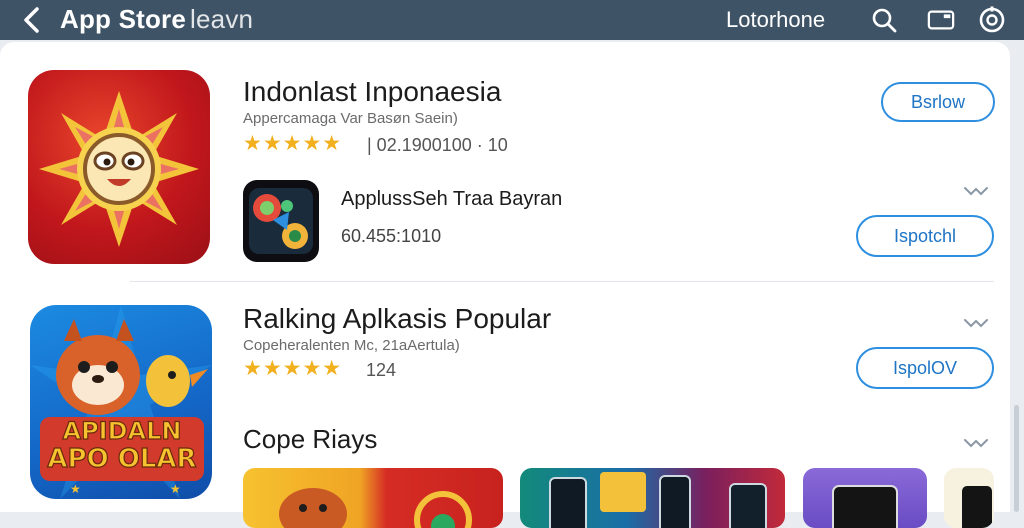 This screenshot has height=528, width=1024. I want to click on app2-icon-text-1: APIDALN, so click(122, 431).